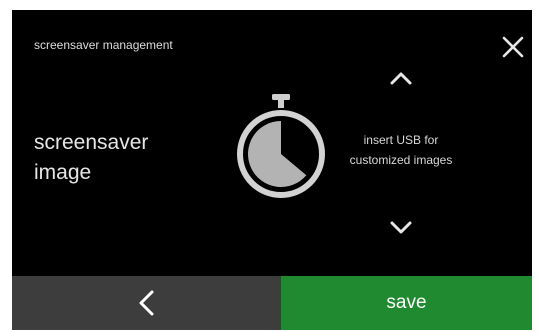  Describe the element at coordinates (401, 150) in the screenshot. I see `usb-hint-text: insert USB for customized images` at that location.